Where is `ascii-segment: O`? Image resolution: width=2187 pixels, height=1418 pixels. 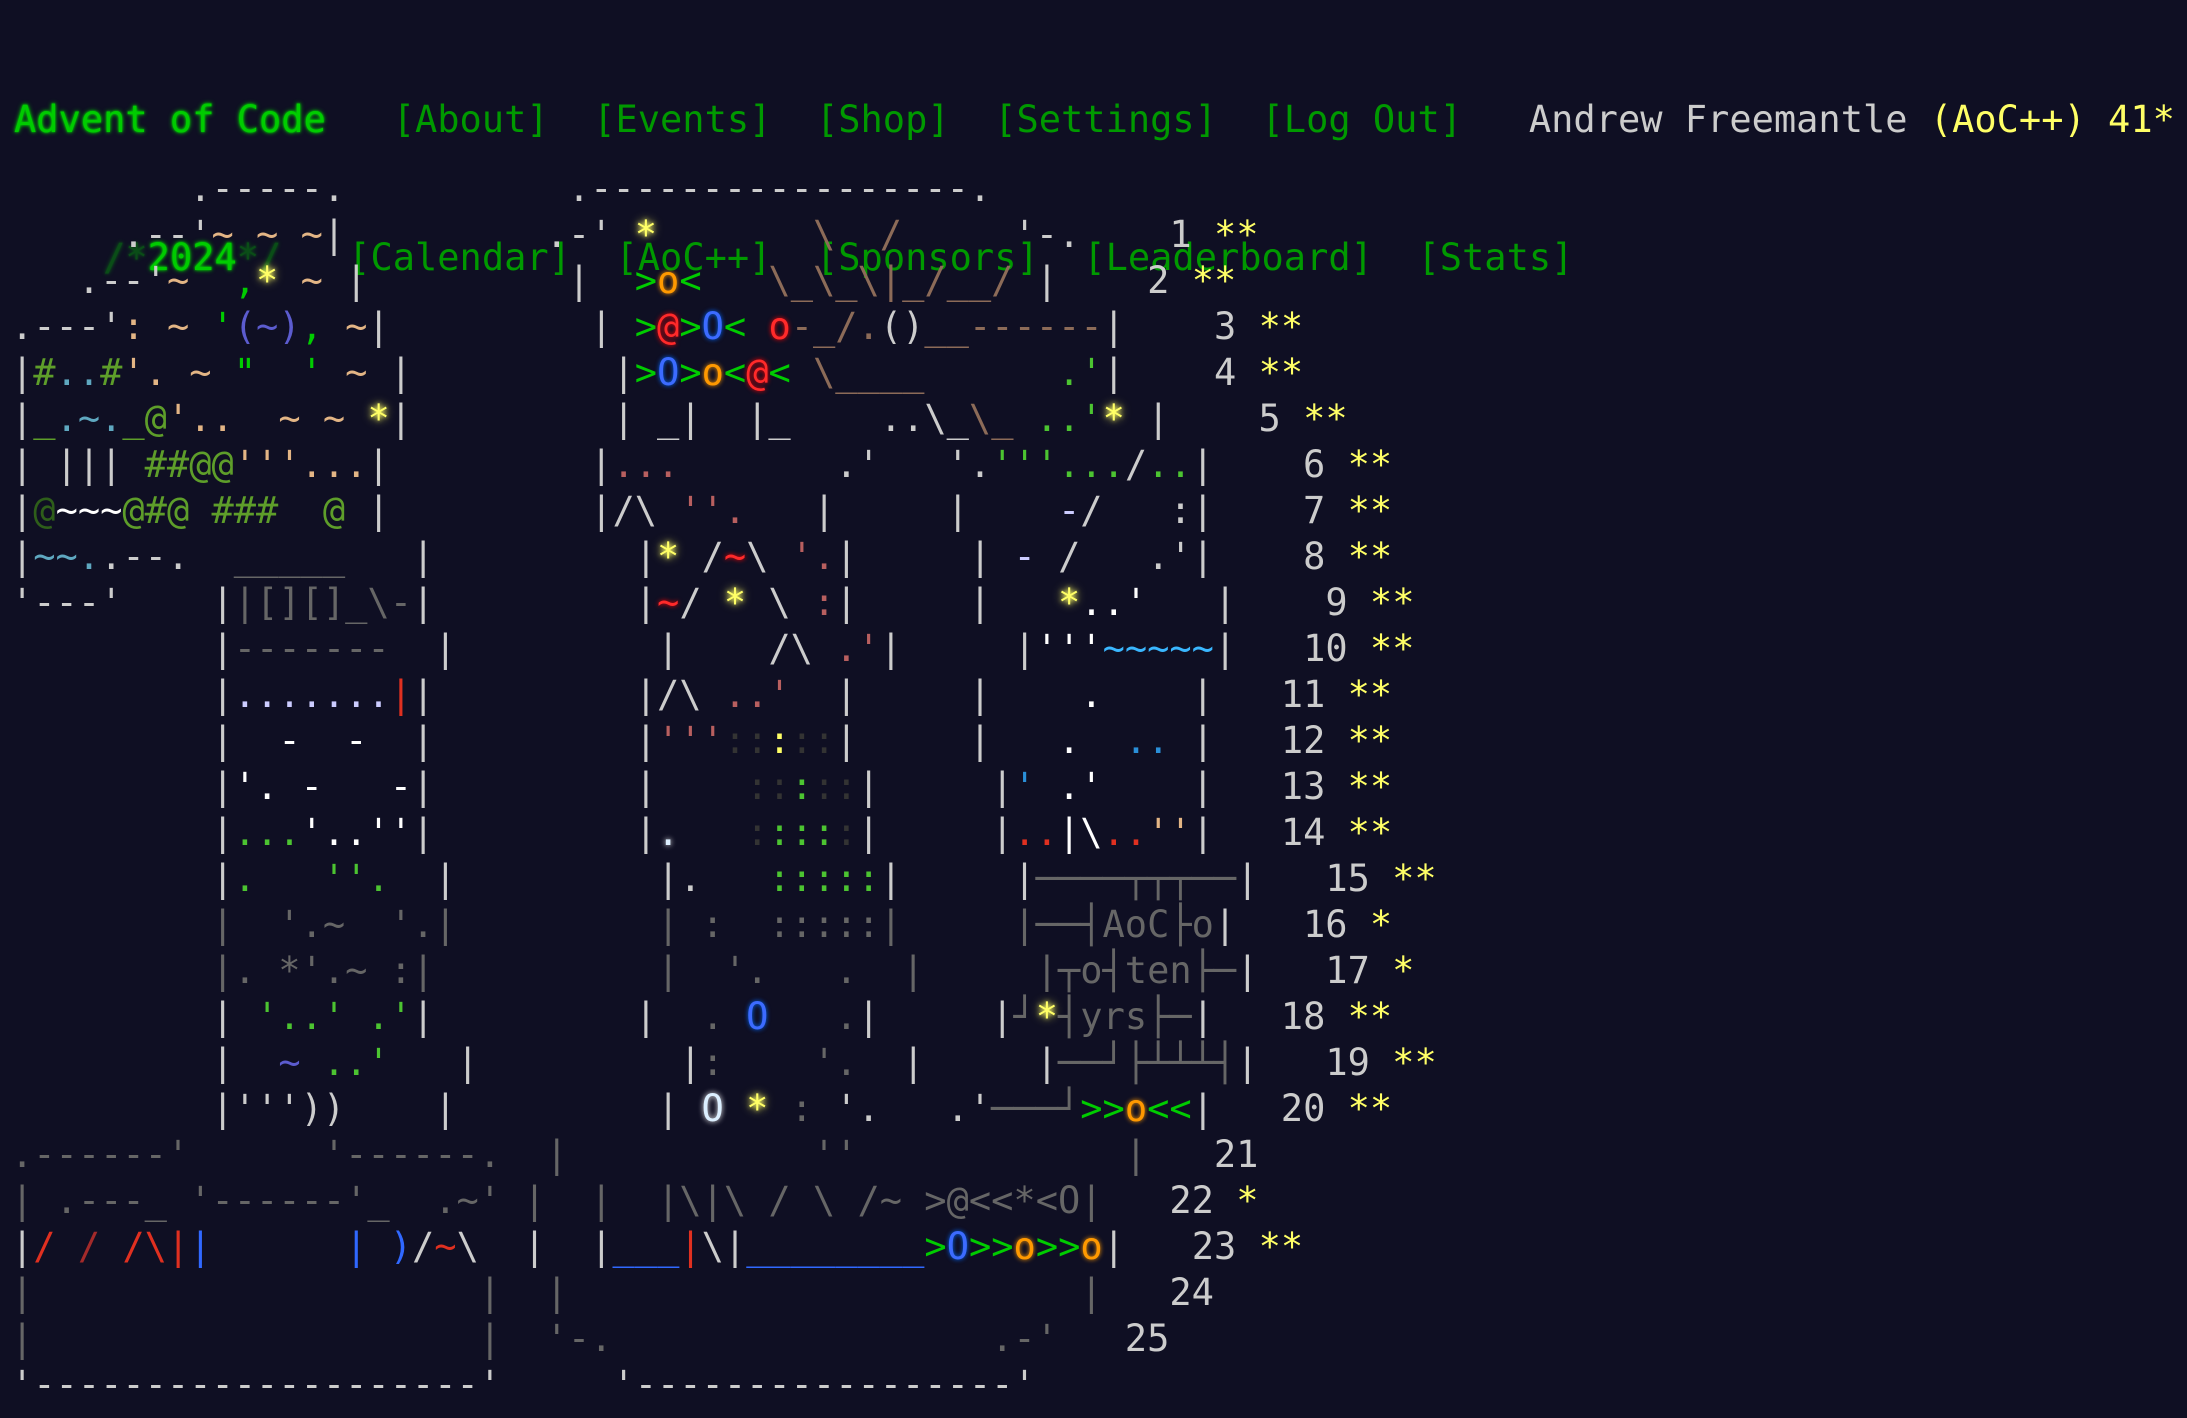
ascii-segment: O is located at coordinates (668, 372).